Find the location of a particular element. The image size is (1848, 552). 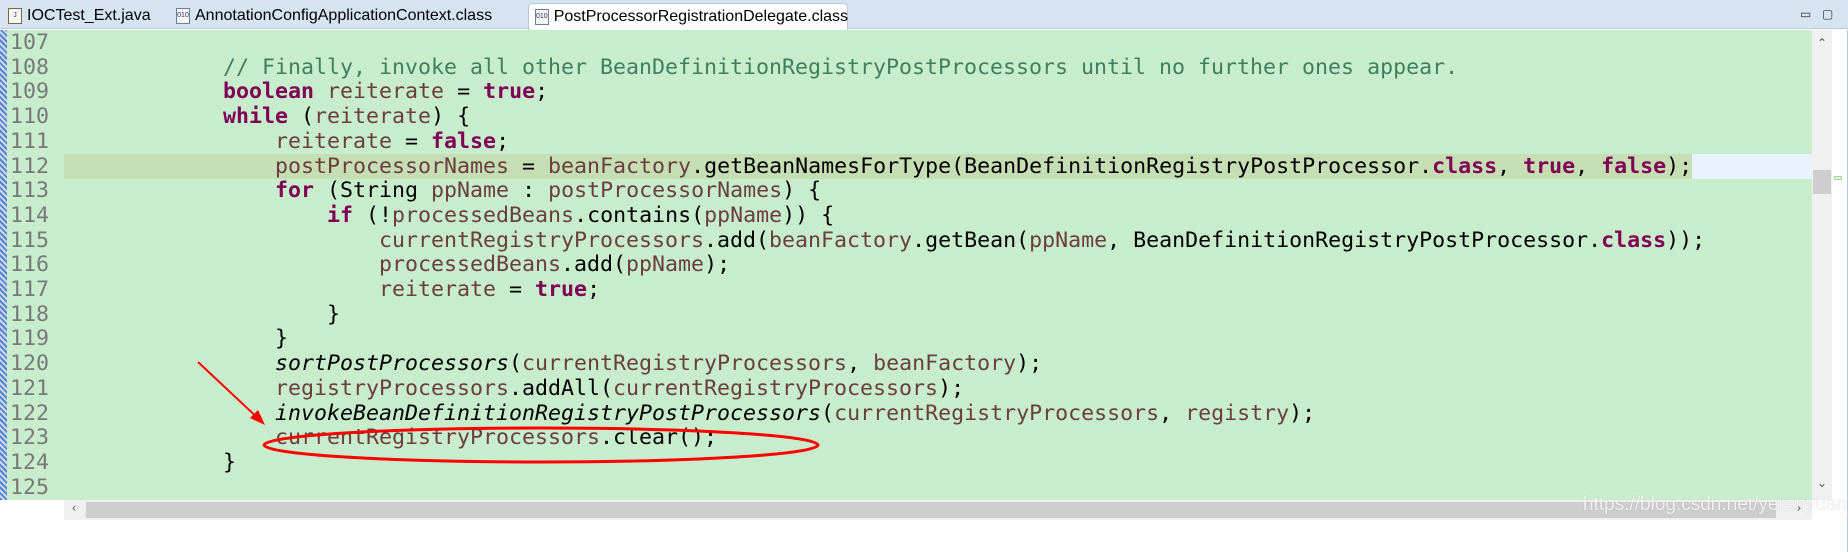

vertical-scroll-thumb is located at coordinates (1822, 182).